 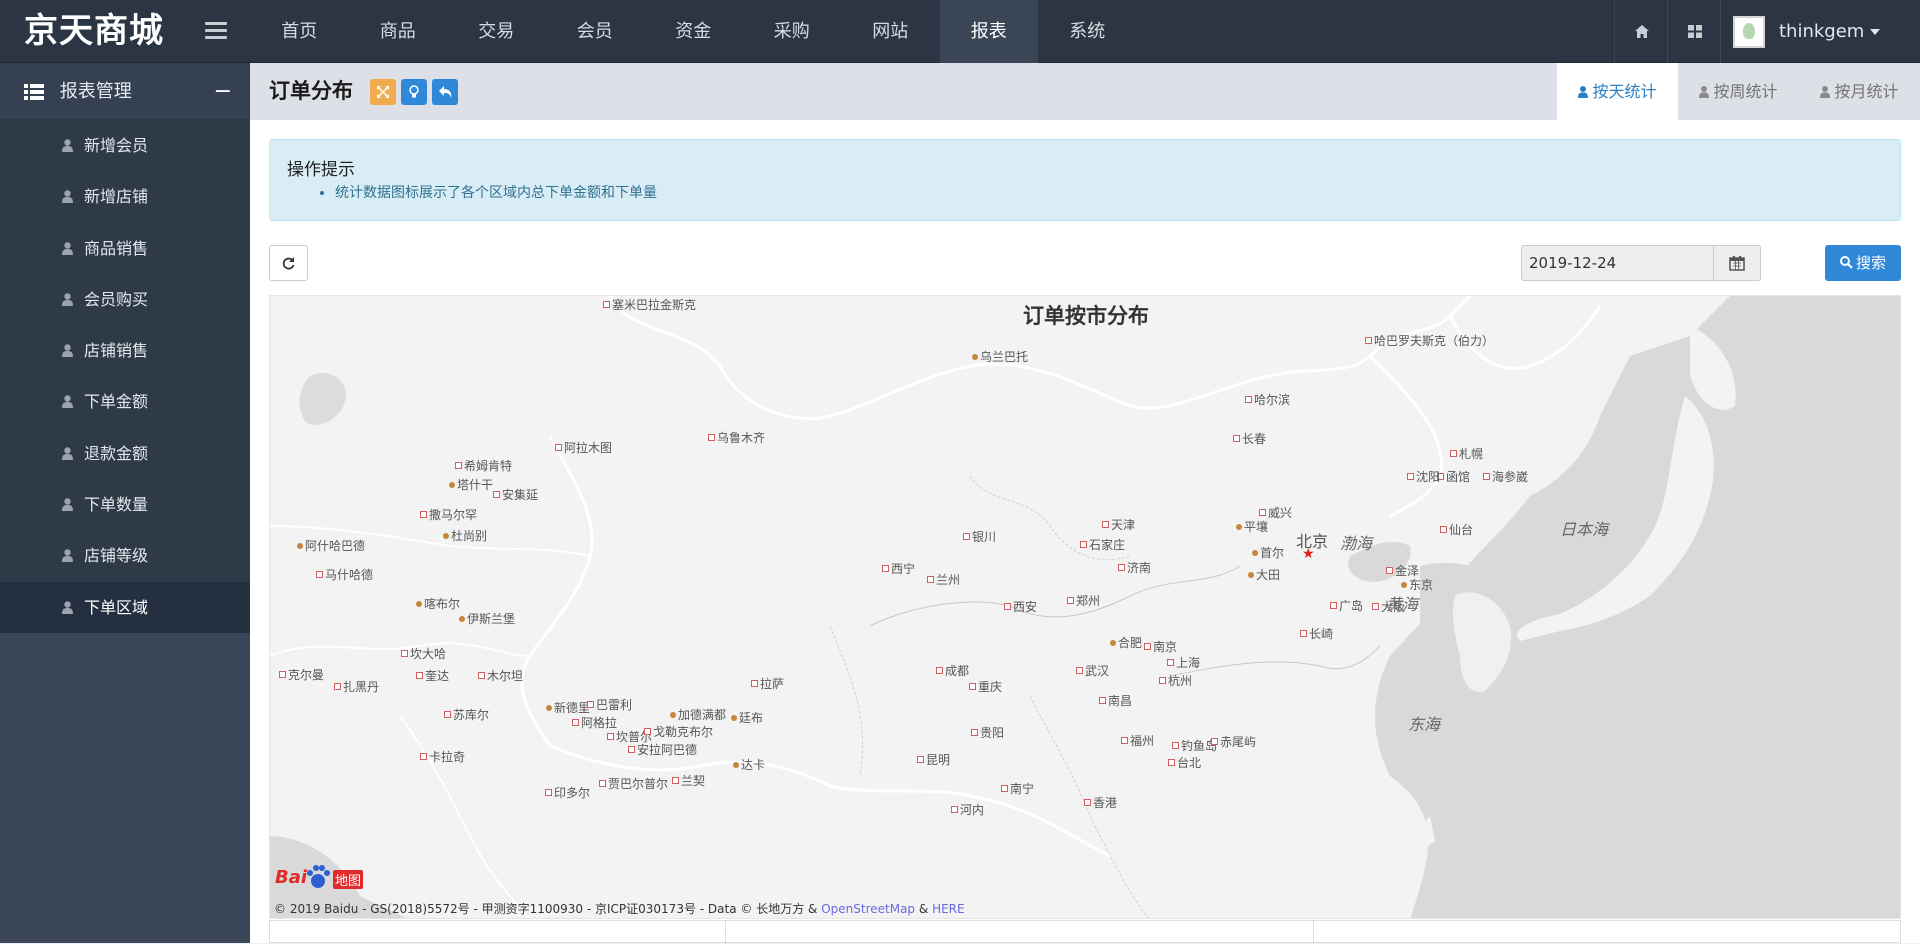 I want to click on map-city: 武汉, so click(x=1092, y=670).